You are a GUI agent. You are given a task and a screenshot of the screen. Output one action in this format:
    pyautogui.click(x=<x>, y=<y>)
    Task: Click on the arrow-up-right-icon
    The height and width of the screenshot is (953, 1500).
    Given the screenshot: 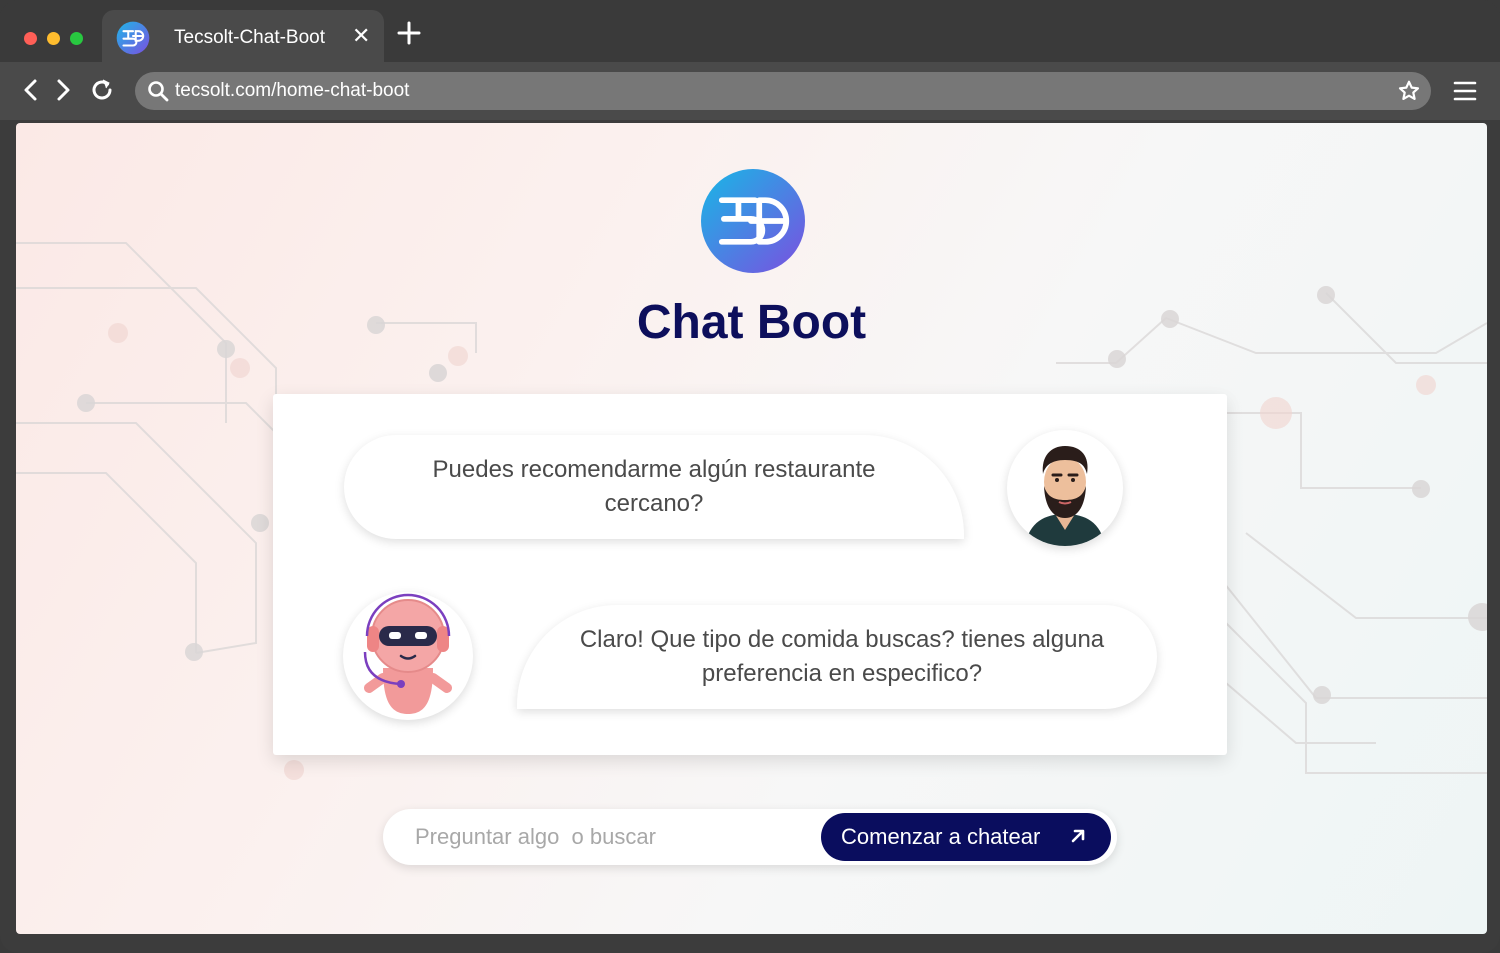 What is the action you would take?
    pyautogui.click(x=1078, y=836)
    